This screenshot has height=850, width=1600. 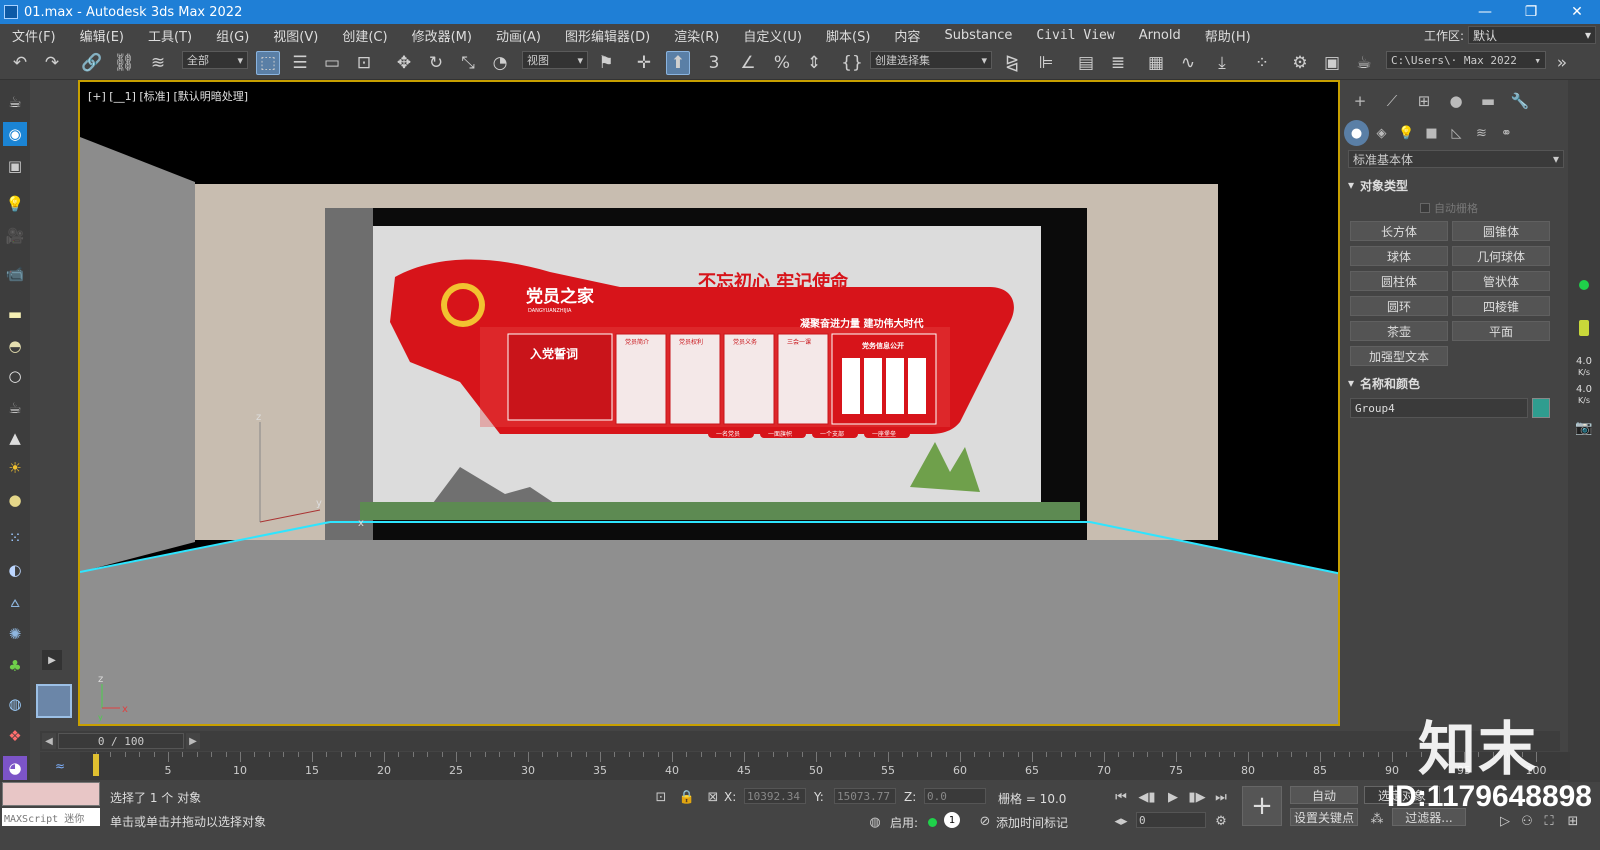 What do you see at coordinates (15, 408) in the screenshot?
I see `teapot-small-icon: ☕` at bounding box center [15, 408].